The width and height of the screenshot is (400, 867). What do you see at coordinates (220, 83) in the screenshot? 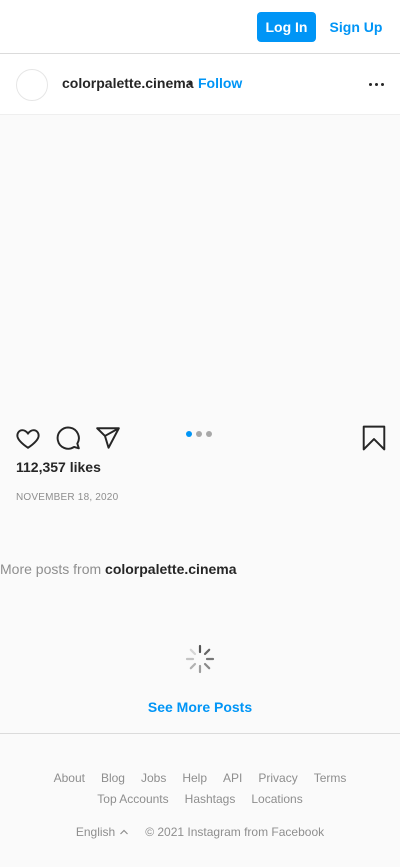
I see `follow-button: Follow` at bounding box center [220, 83].